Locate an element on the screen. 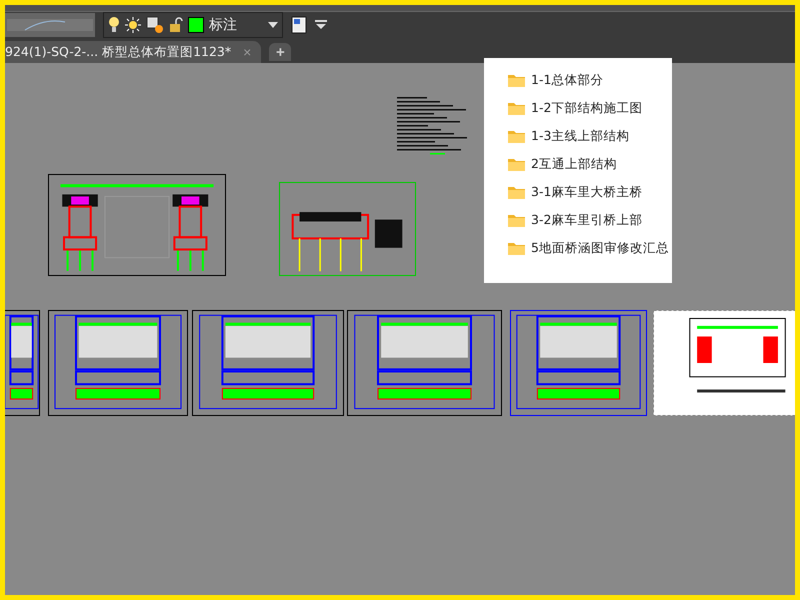 The height and width of the screenshot is (600, 800). overflow-caret-icon is located at coordinates (321, 25).